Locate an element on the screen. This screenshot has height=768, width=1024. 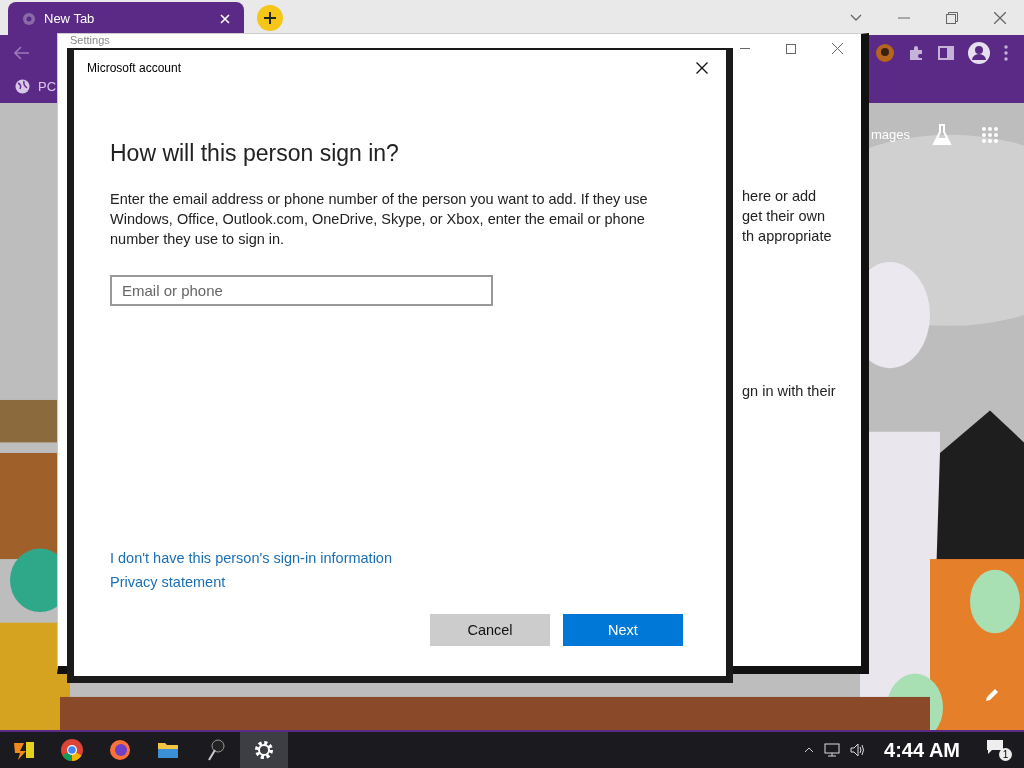
browser-tab: New Tab is located at coordinates (126, 18).